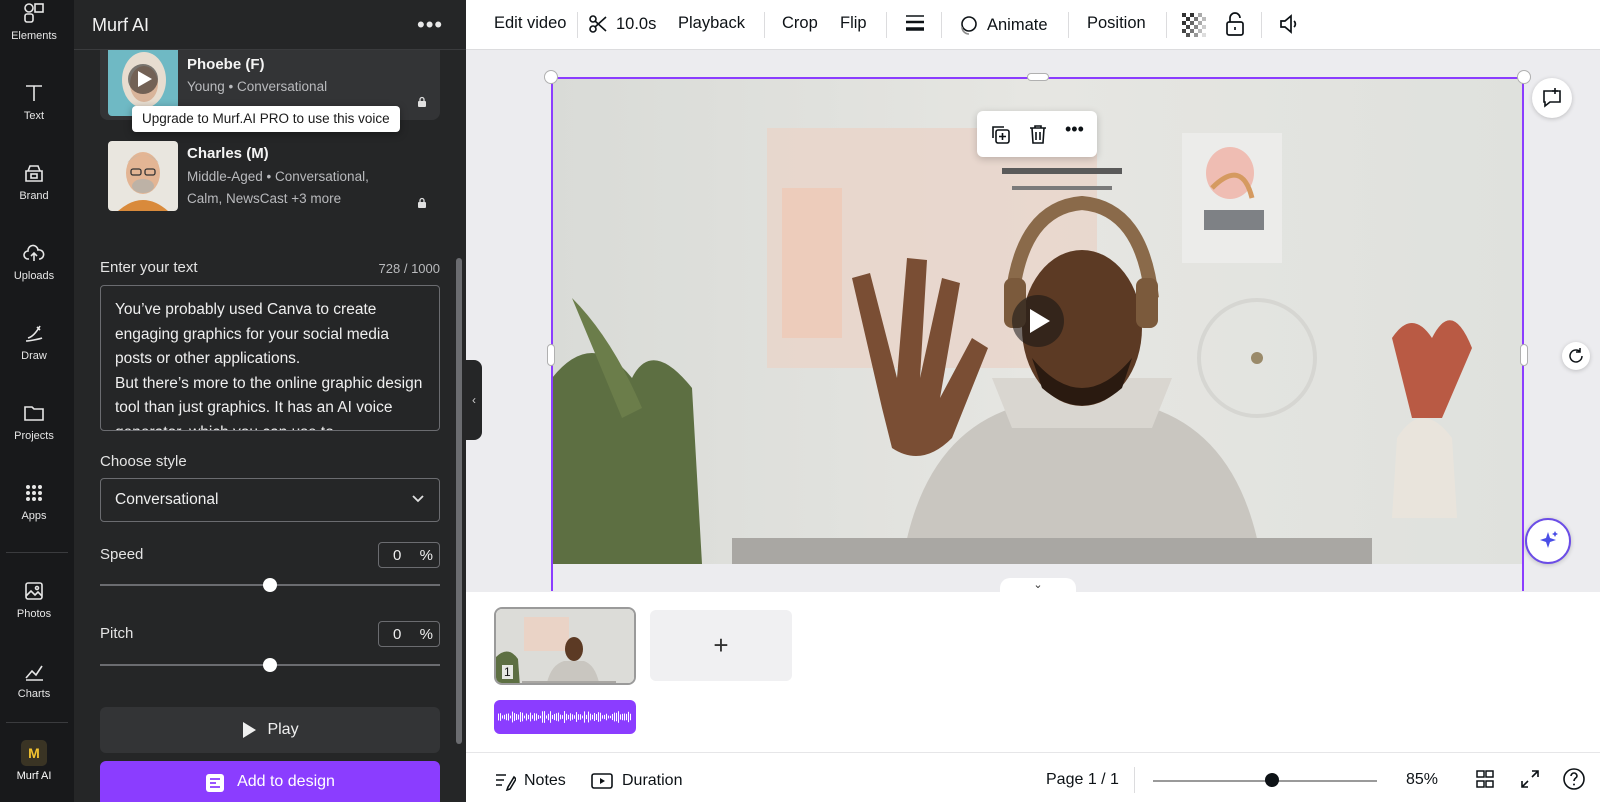  I want to click on rail-text: Text, so click(34, 101).